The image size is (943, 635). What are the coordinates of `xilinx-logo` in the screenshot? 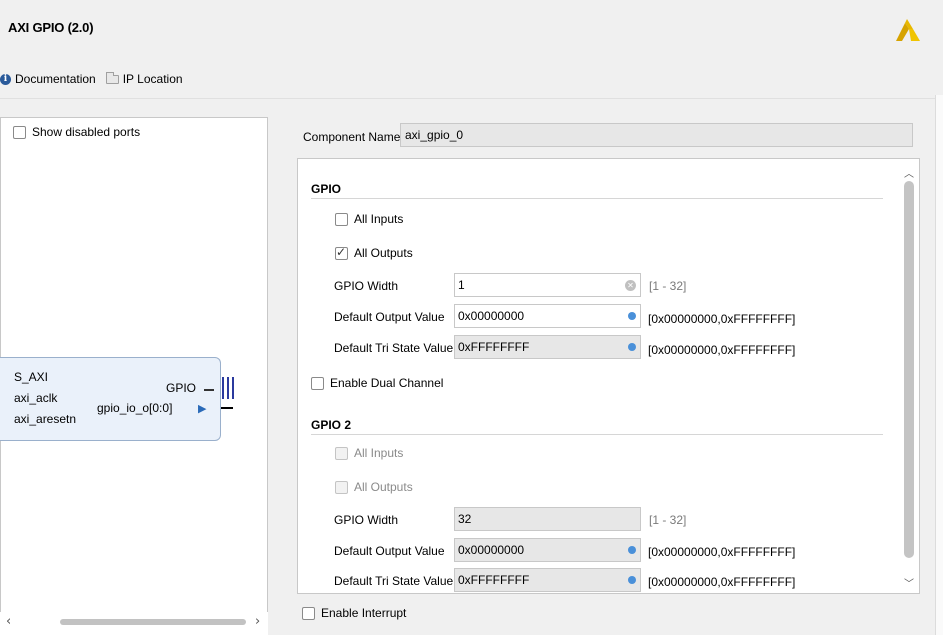 It's located at (908, 30).